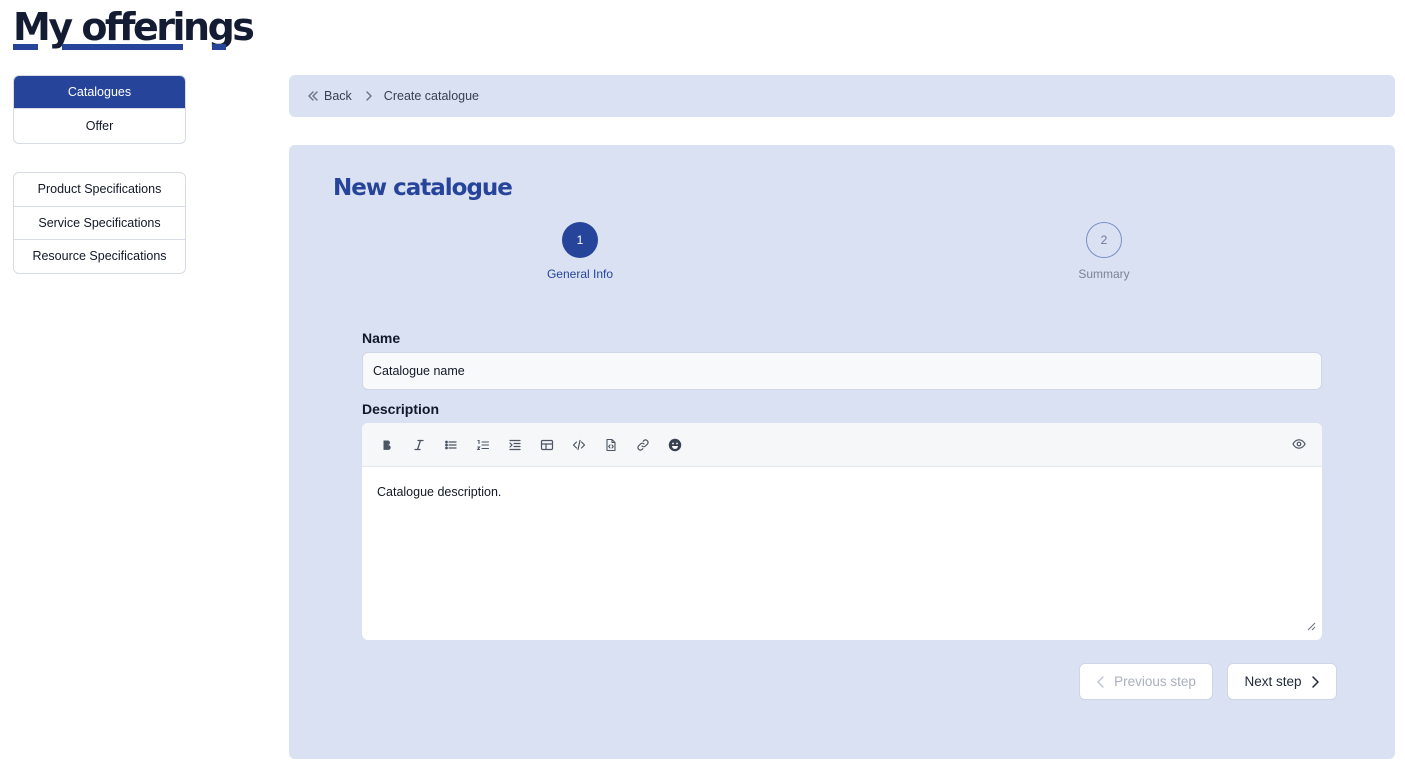  Describe the element at coordinates (522, 445) in the screenshot. I see `indent-icon` at that location.